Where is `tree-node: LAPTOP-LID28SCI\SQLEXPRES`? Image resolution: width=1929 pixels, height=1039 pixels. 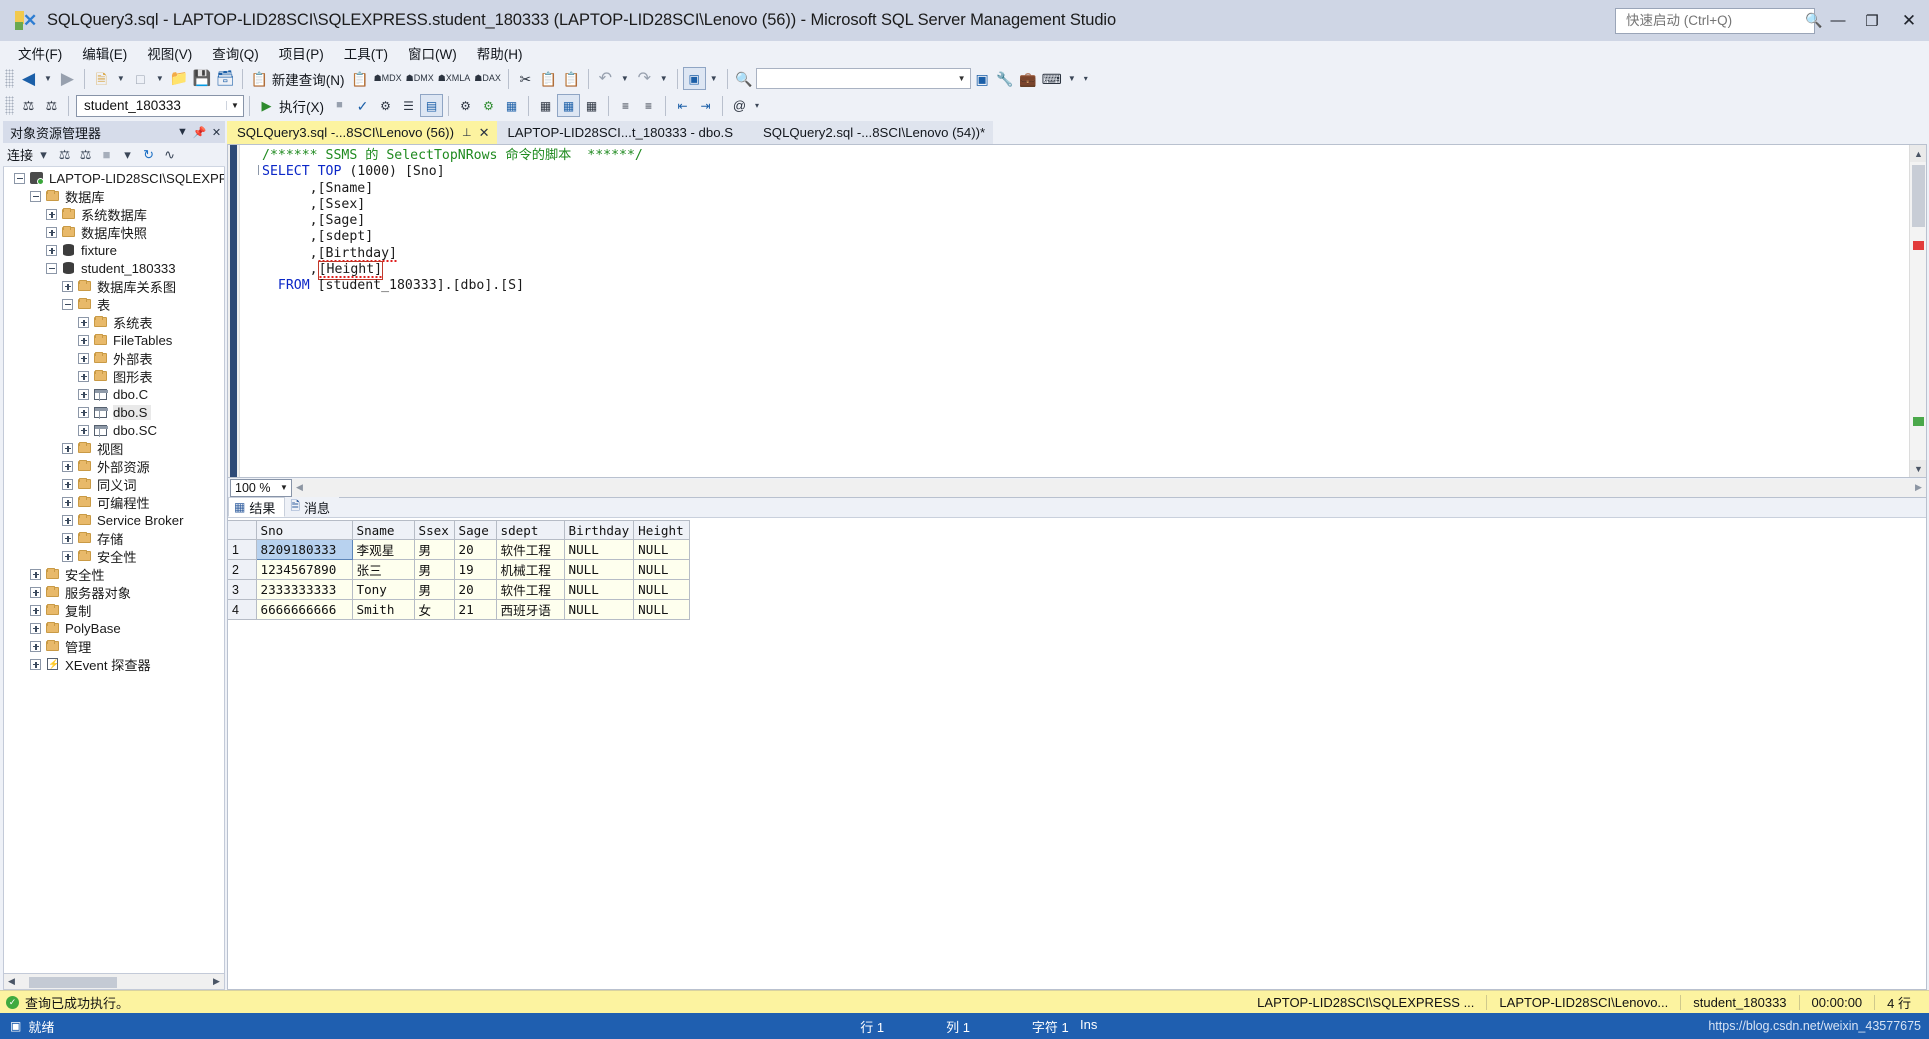
tree-node: LAPTOP-LID28SCI\SQLEXPRES is located at coordinates (114, 178).